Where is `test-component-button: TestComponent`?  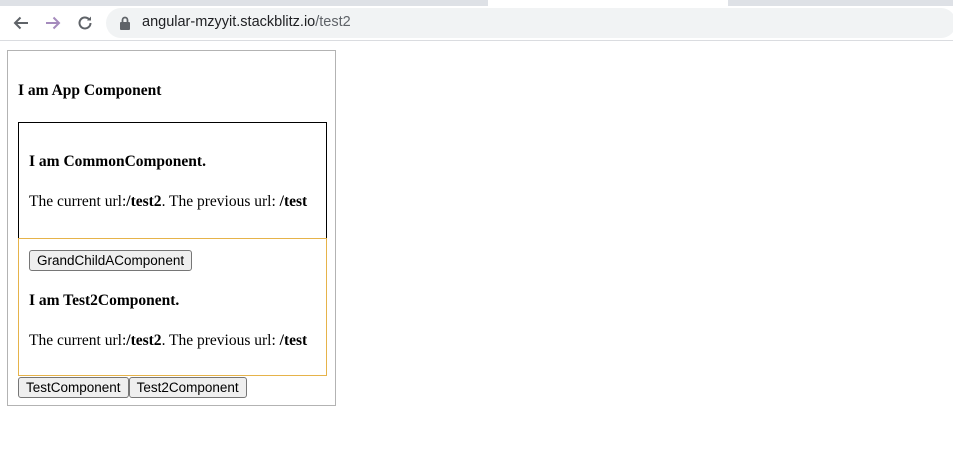 test-component-button: TestComponent is located at coordinates (73, 387).